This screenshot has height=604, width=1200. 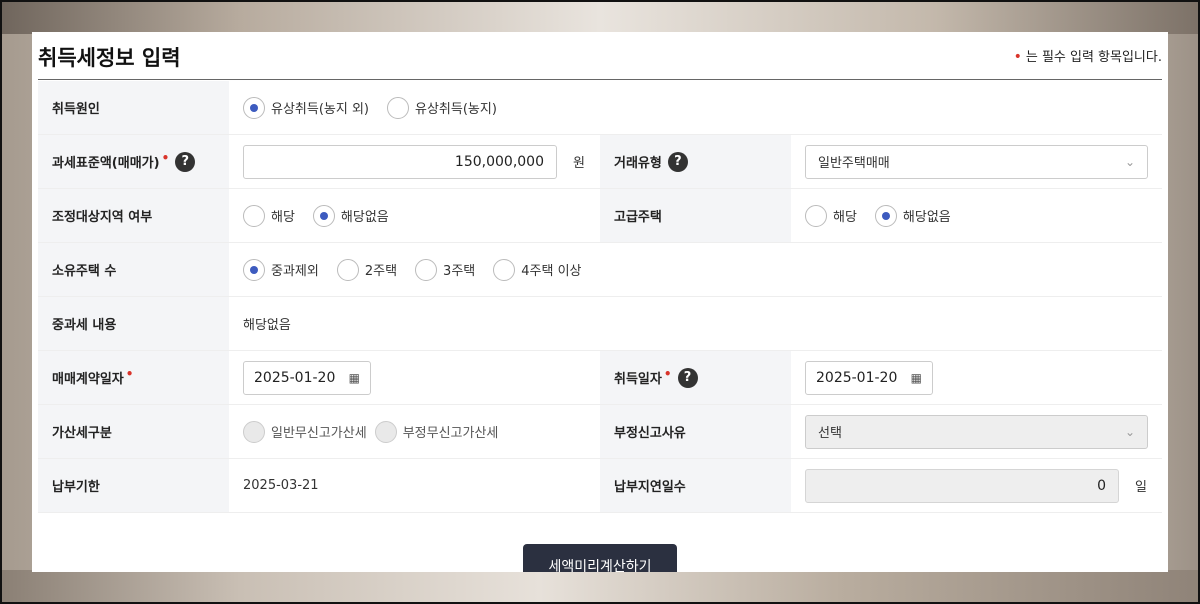 What do you see at coordinates (695, 323) in the screenshot?
I see `cell-heavy-tax: 해당없음` at bounding box center [695, 323].